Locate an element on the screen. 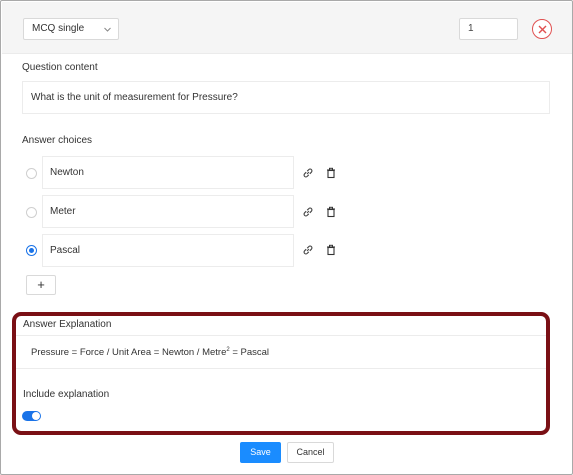 This screenshot has height=475, width=573. chevron-down-icon is located at coordinates (107, 29).